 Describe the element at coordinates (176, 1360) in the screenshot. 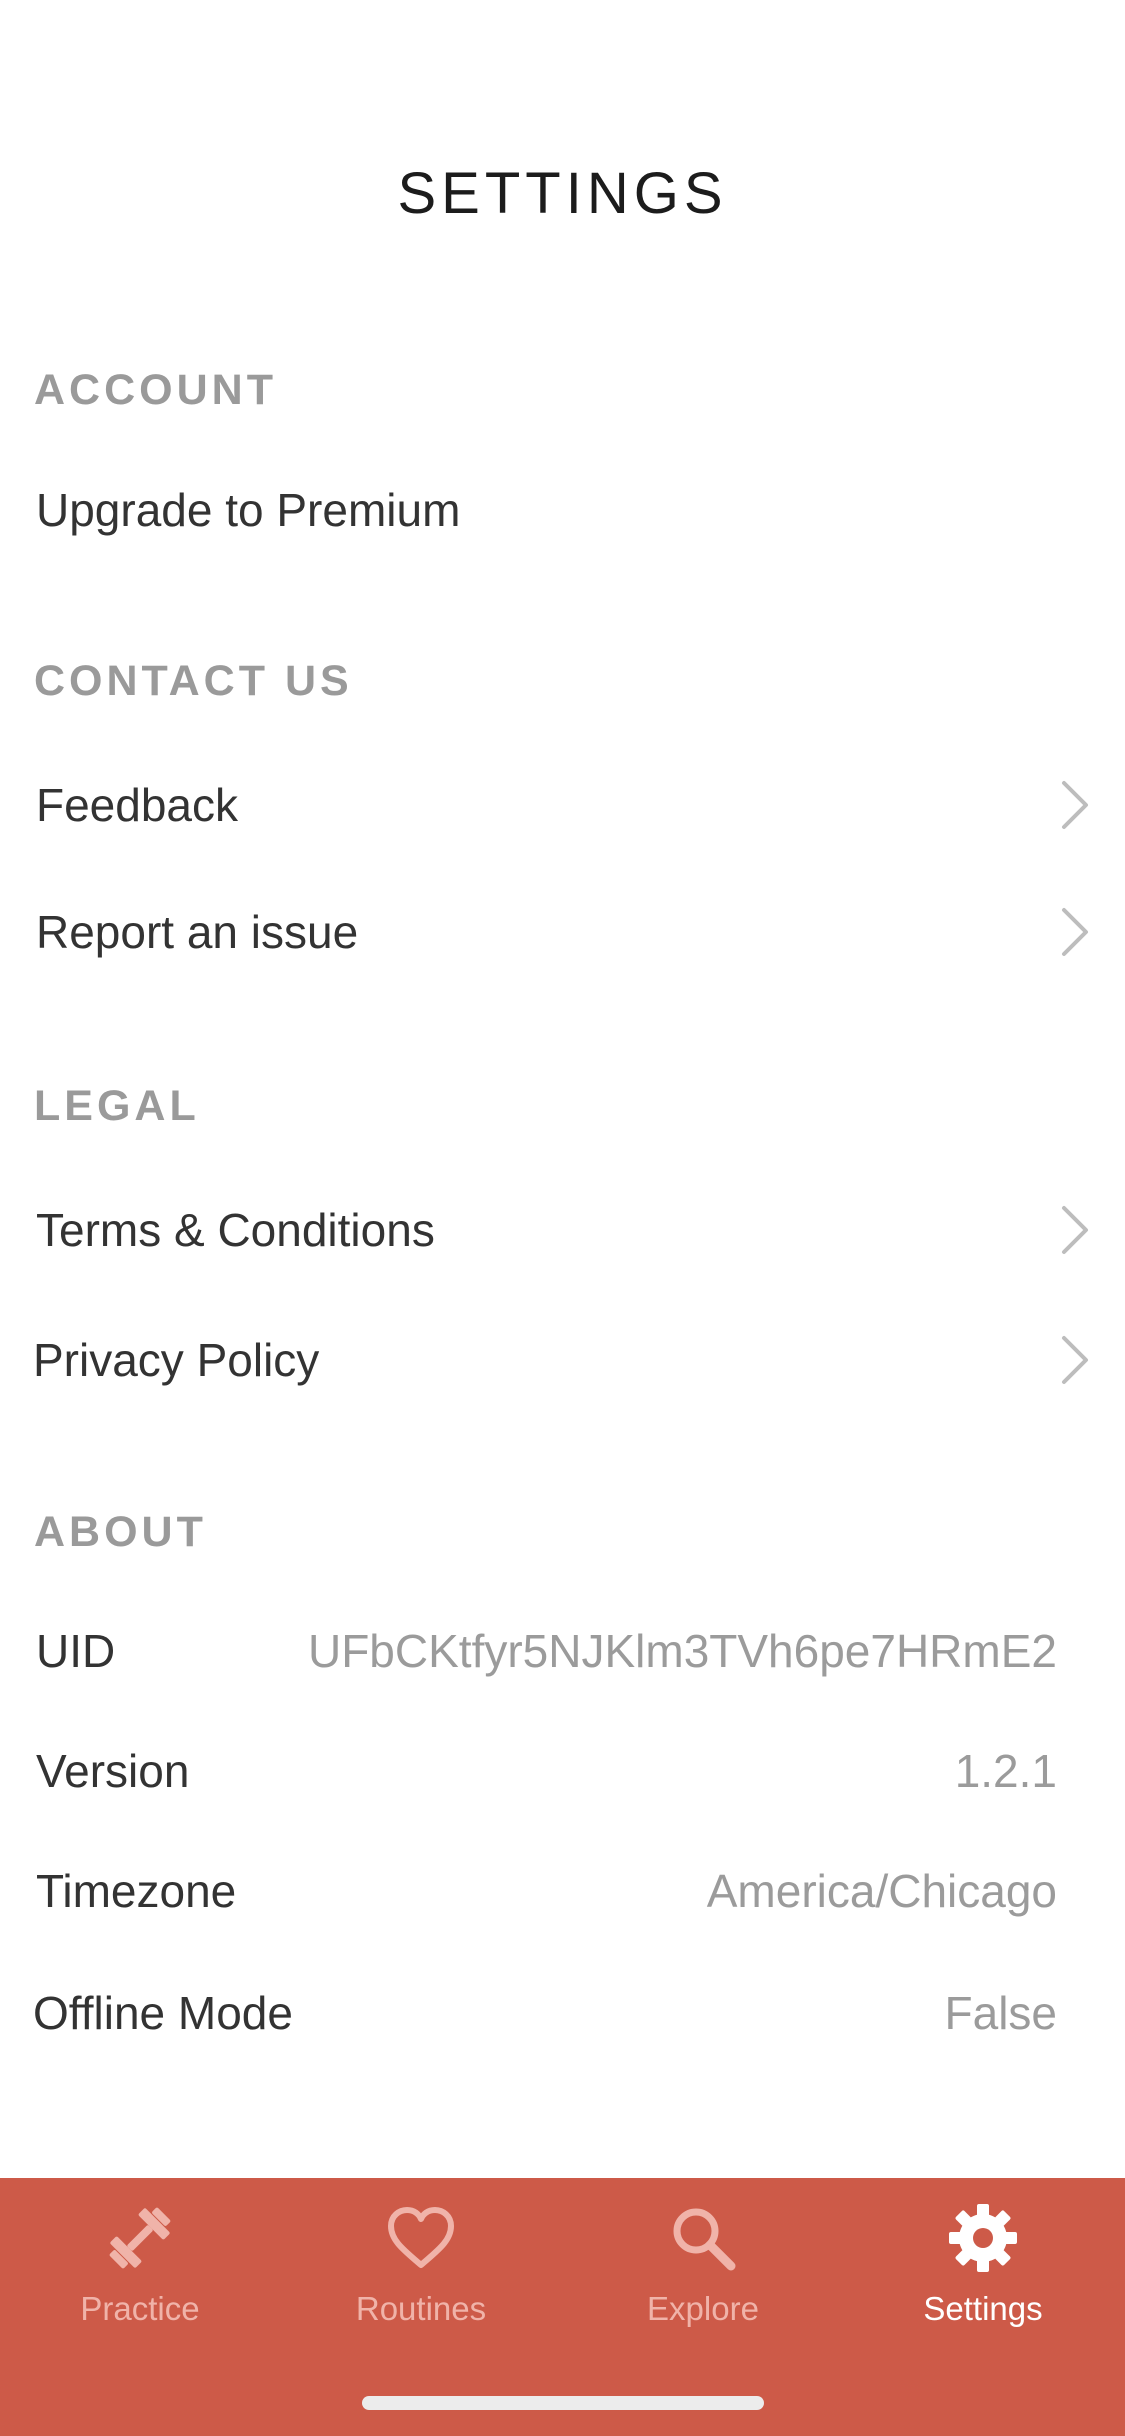

I see `row-label: Privacy Policy` at that location.